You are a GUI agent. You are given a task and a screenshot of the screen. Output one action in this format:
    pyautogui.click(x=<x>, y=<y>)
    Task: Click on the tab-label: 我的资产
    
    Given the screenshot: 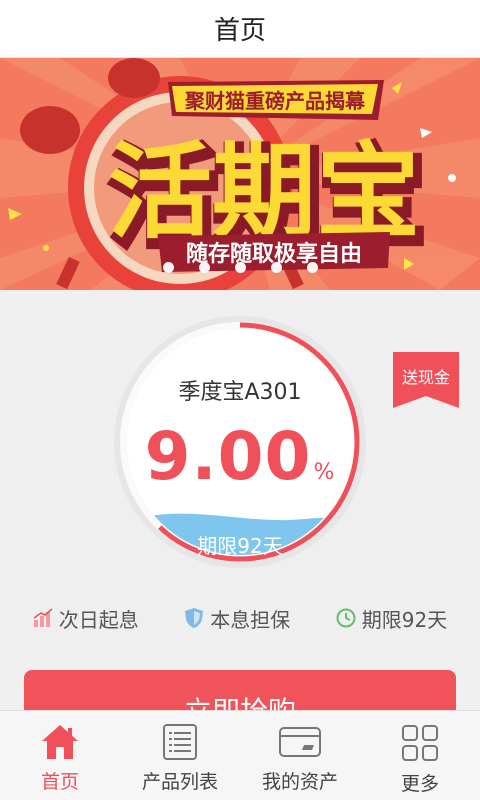 What is the action you would take?
    pyautogui.click(x=299, y=782)
    